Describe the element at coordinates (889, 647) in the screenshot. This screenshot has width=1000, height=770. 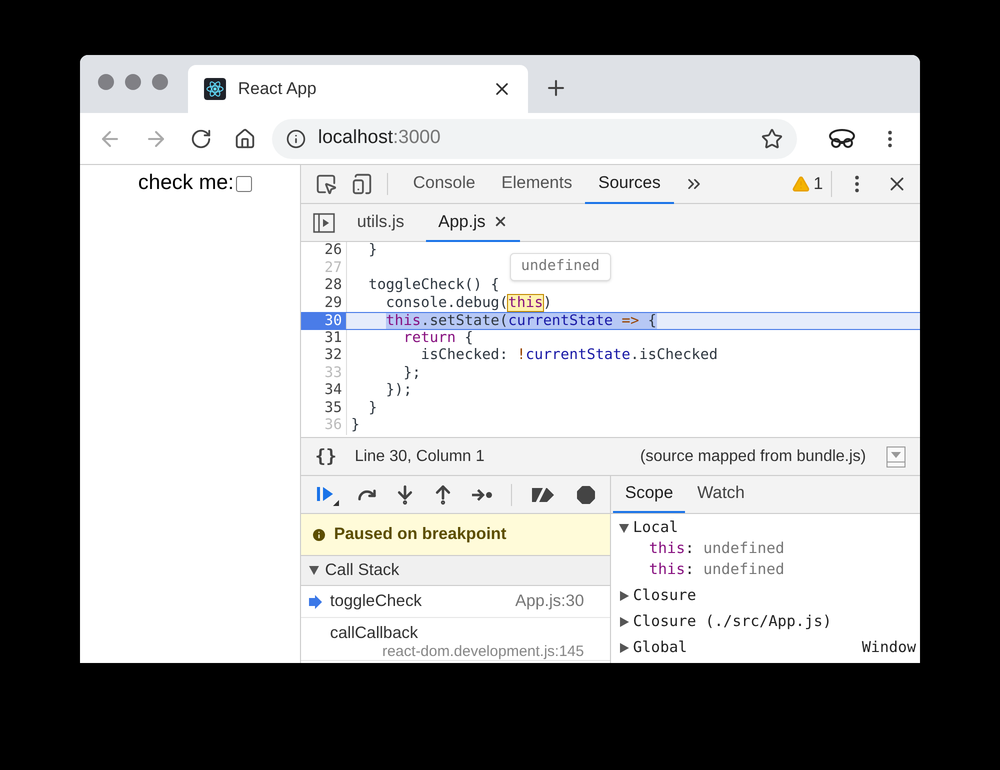
I see `scope-value: Window` at that location.